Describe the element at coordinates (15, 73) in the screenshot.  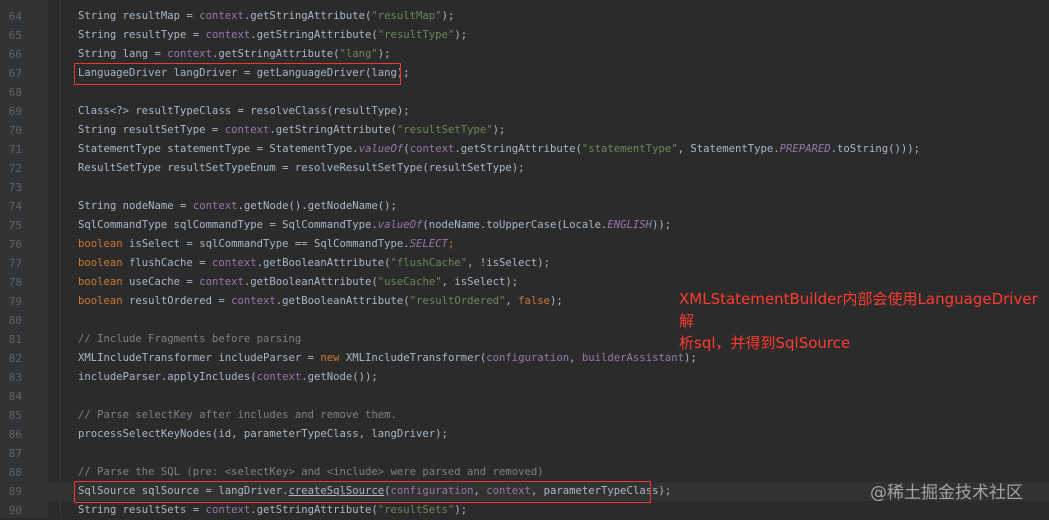
I see `line-number: 67` at that location.